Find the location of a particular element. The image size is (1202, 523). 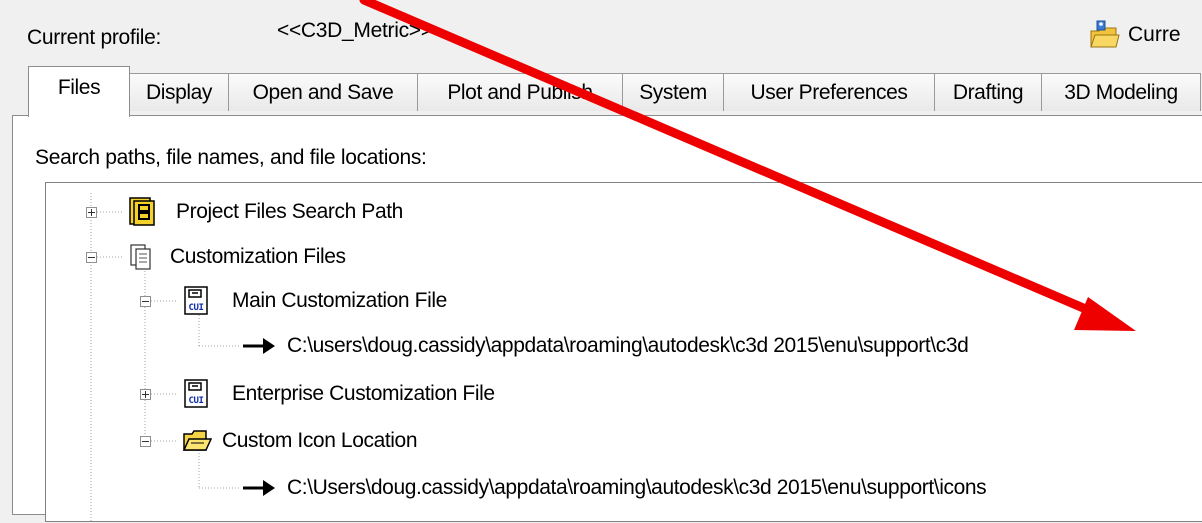

tab-label: User Preferences is located at coordinates (829, 92).